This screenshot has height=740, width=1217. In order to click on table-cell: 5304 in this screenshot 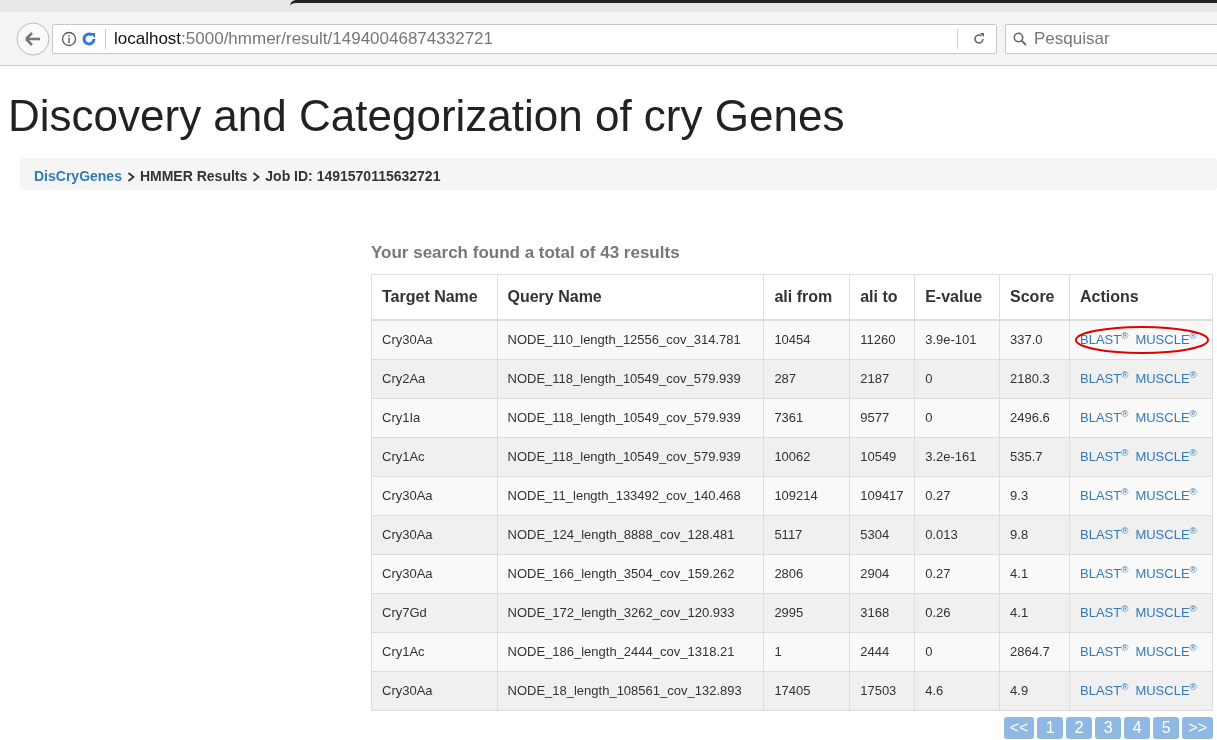, I will do `click(882, 534)`.